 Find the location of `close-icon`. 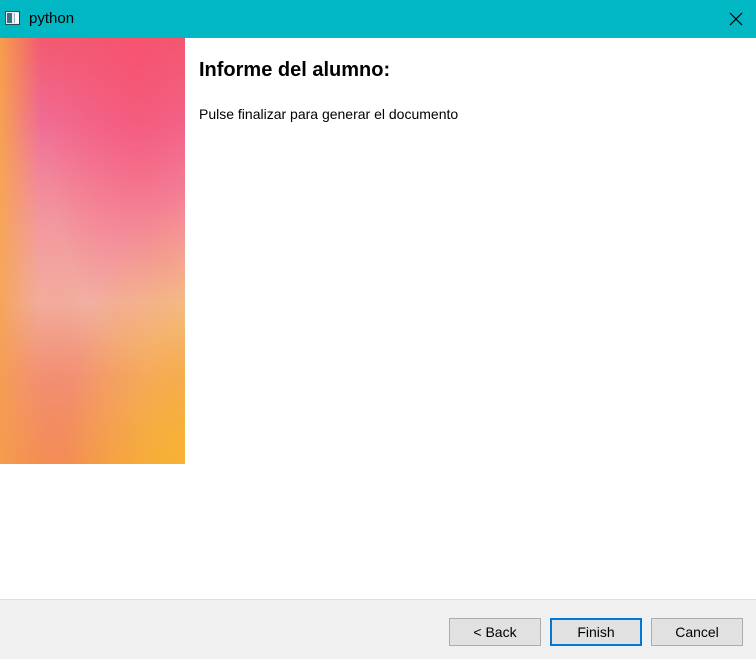

close-icon is located at coordinates (736, 19).